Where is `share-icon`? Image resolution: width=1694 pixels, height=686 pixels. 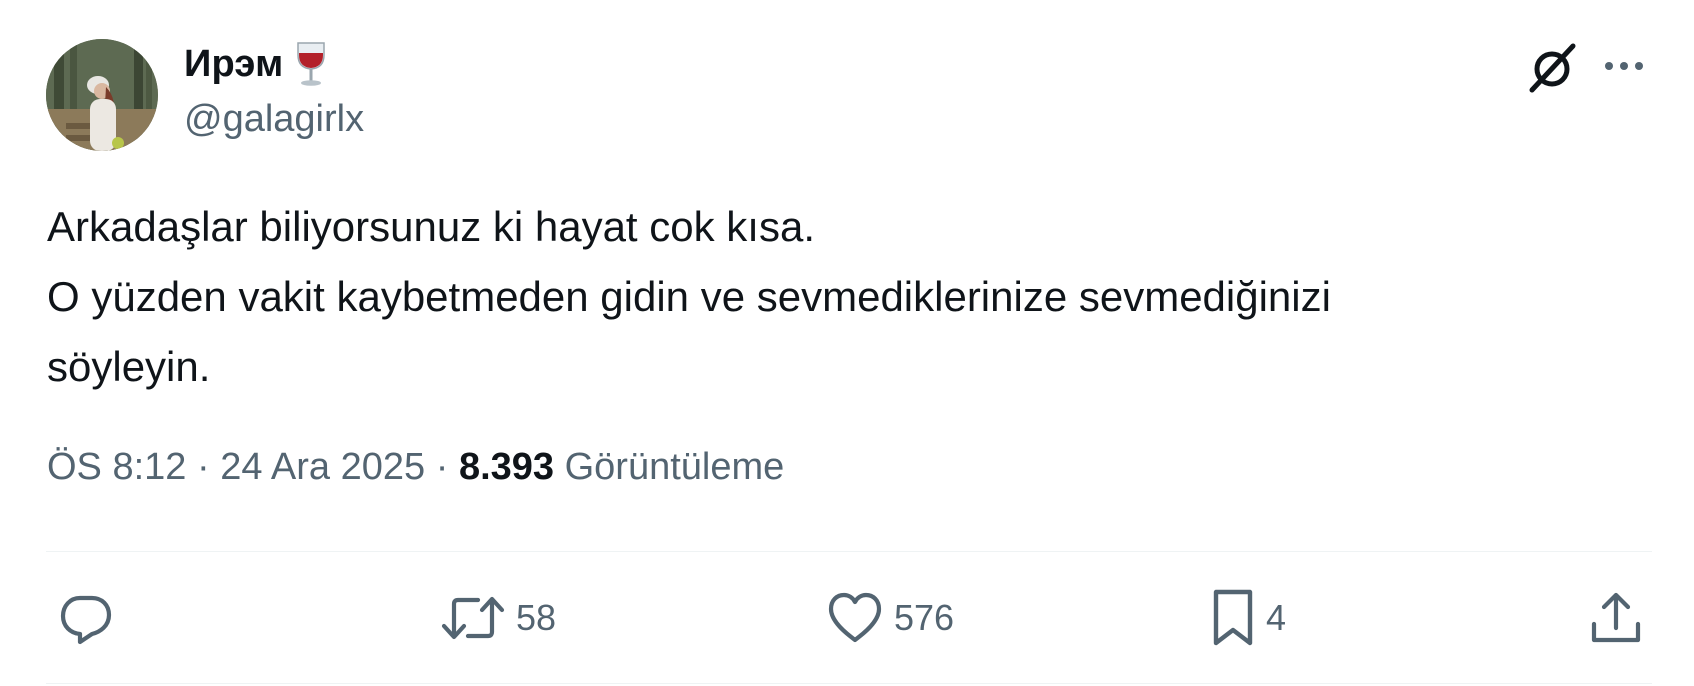
share-icon is located at coordinates (1616, 617).